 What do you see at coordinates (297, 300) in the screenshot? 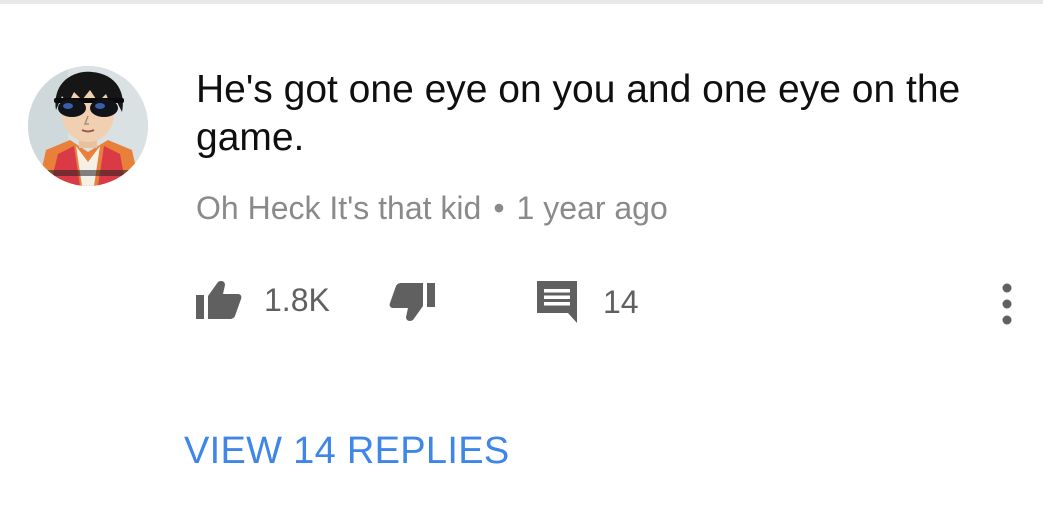
I see `like-count: 1.8K` at bounding box center [297, 300].